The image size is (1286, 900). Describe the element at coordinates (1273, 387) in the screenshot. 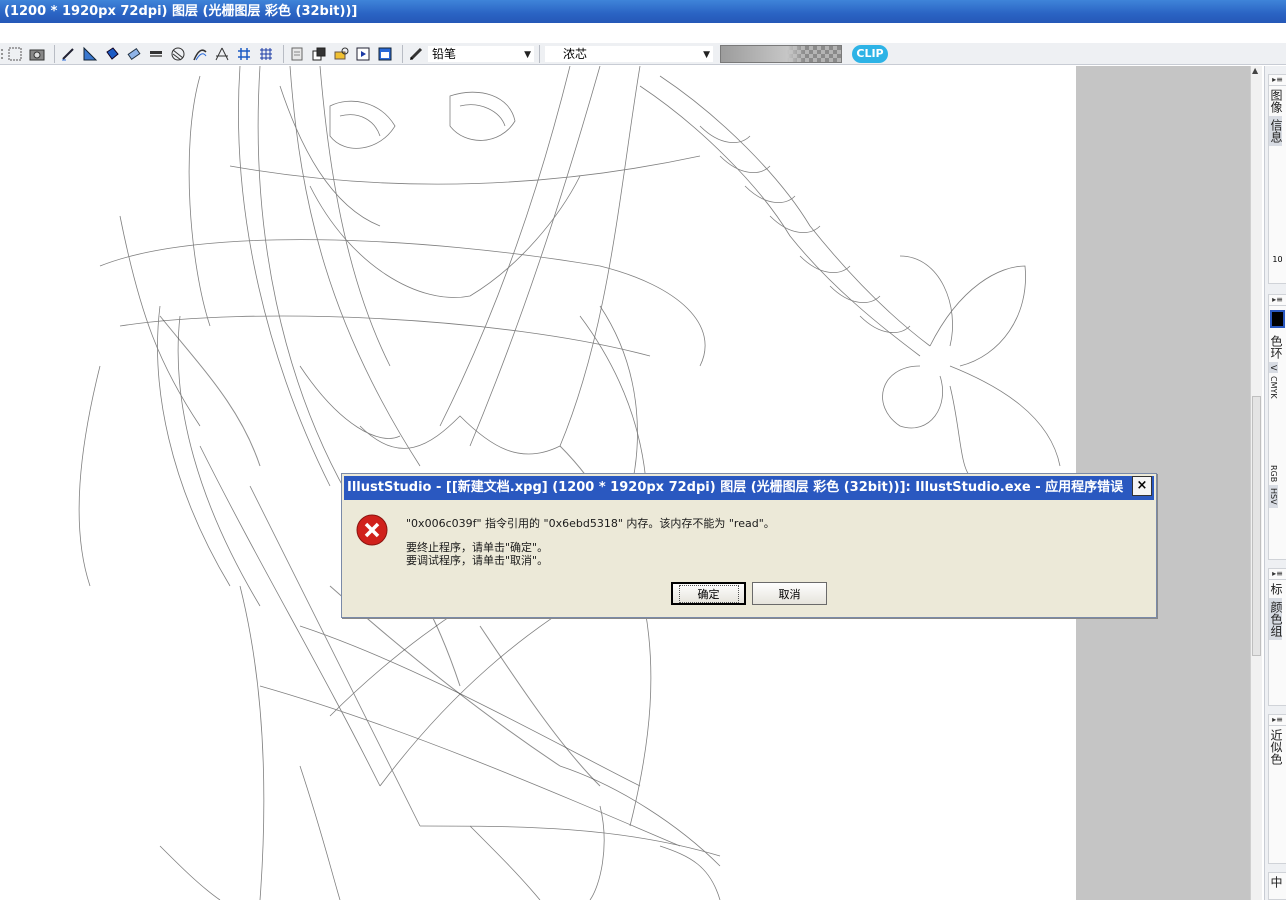

I see `tab-cmyk: CMYK` at that location.